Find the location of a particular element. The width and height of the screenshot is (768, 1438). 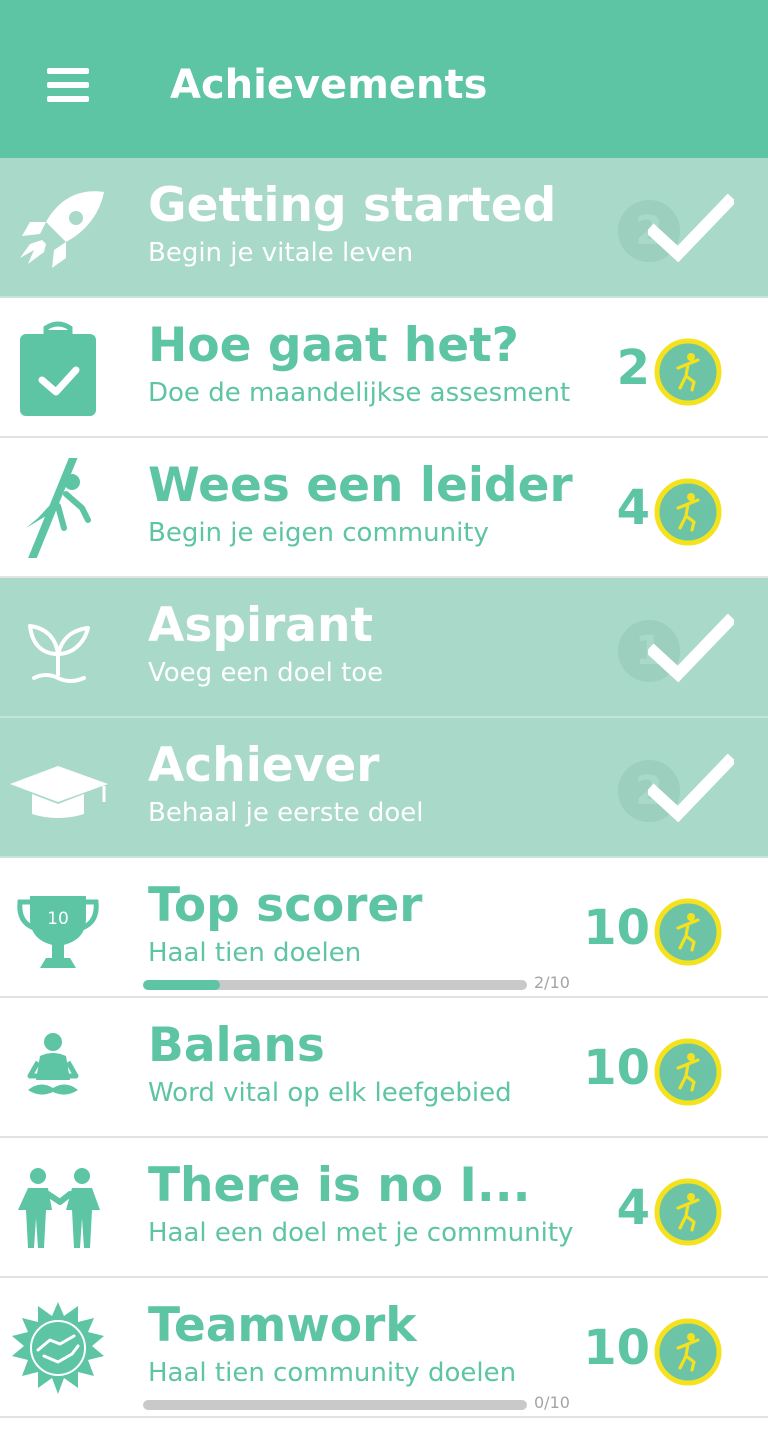

achievement-subtitle: Doe de maandelijkse assesment is located at coordinates (359, 393).